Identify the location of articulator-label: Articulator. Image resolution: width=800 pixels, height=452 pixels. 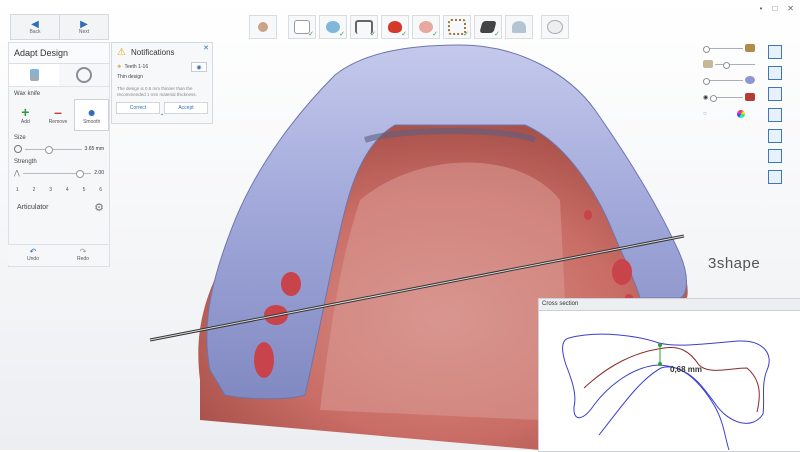
(33, 207).